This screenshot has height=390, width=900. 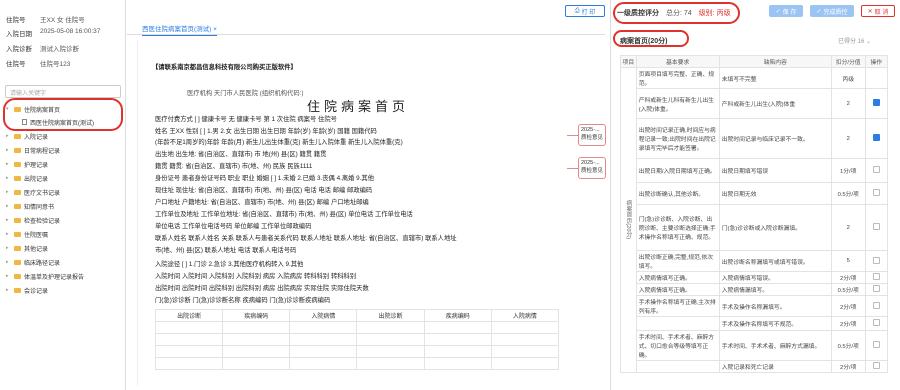 What do you see at coordinates (592, 168) in the screenshot?
I see `qc-note-2: 2025-... 质检意见` at bounding box center [592, 168].